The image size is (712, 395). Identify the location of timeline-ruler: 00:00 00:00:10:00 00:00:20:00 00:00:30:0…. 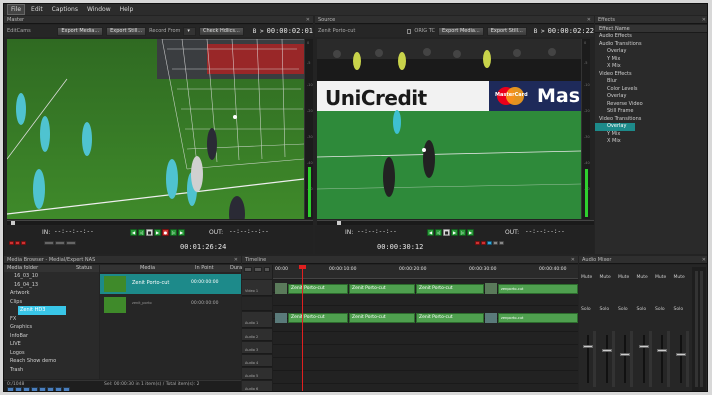
(425, 272).